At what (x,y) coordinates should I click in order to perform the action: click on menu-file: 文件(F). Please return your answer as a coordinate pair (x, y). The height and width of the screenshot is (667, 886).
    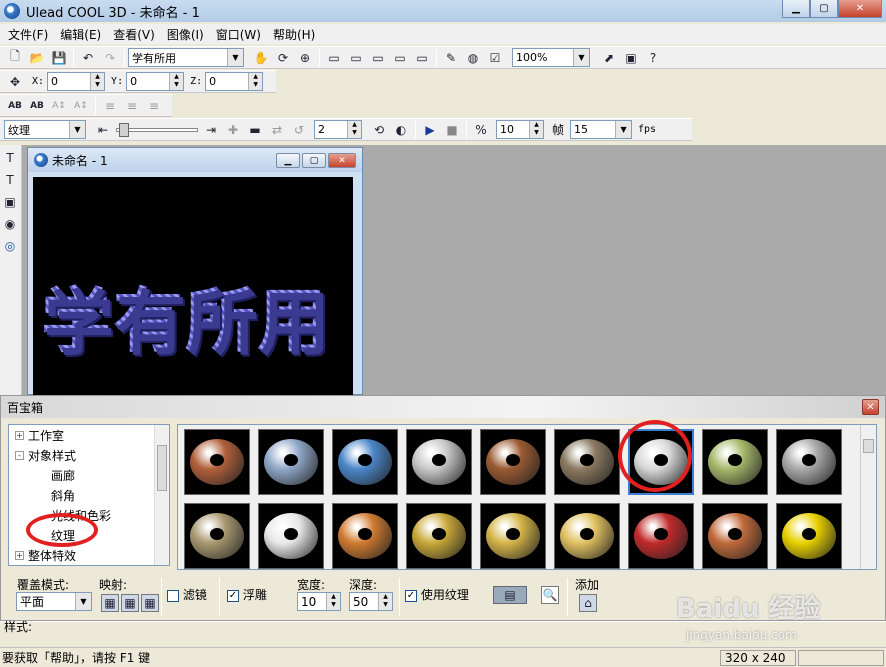
    Looking at the image, I should click on (28, 34).